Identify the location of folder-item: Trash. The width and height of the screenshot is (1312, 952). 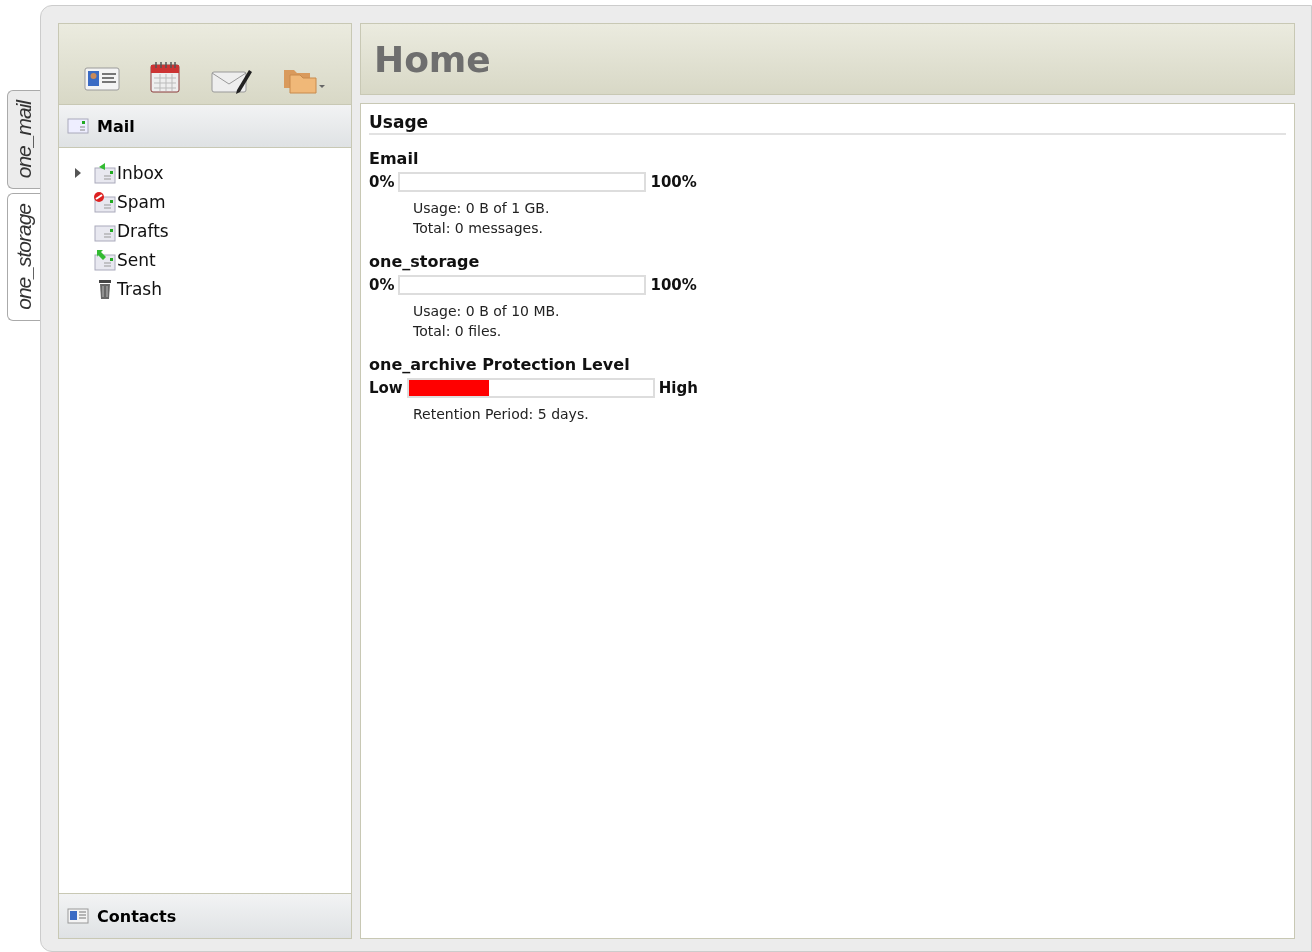
(139, 288).